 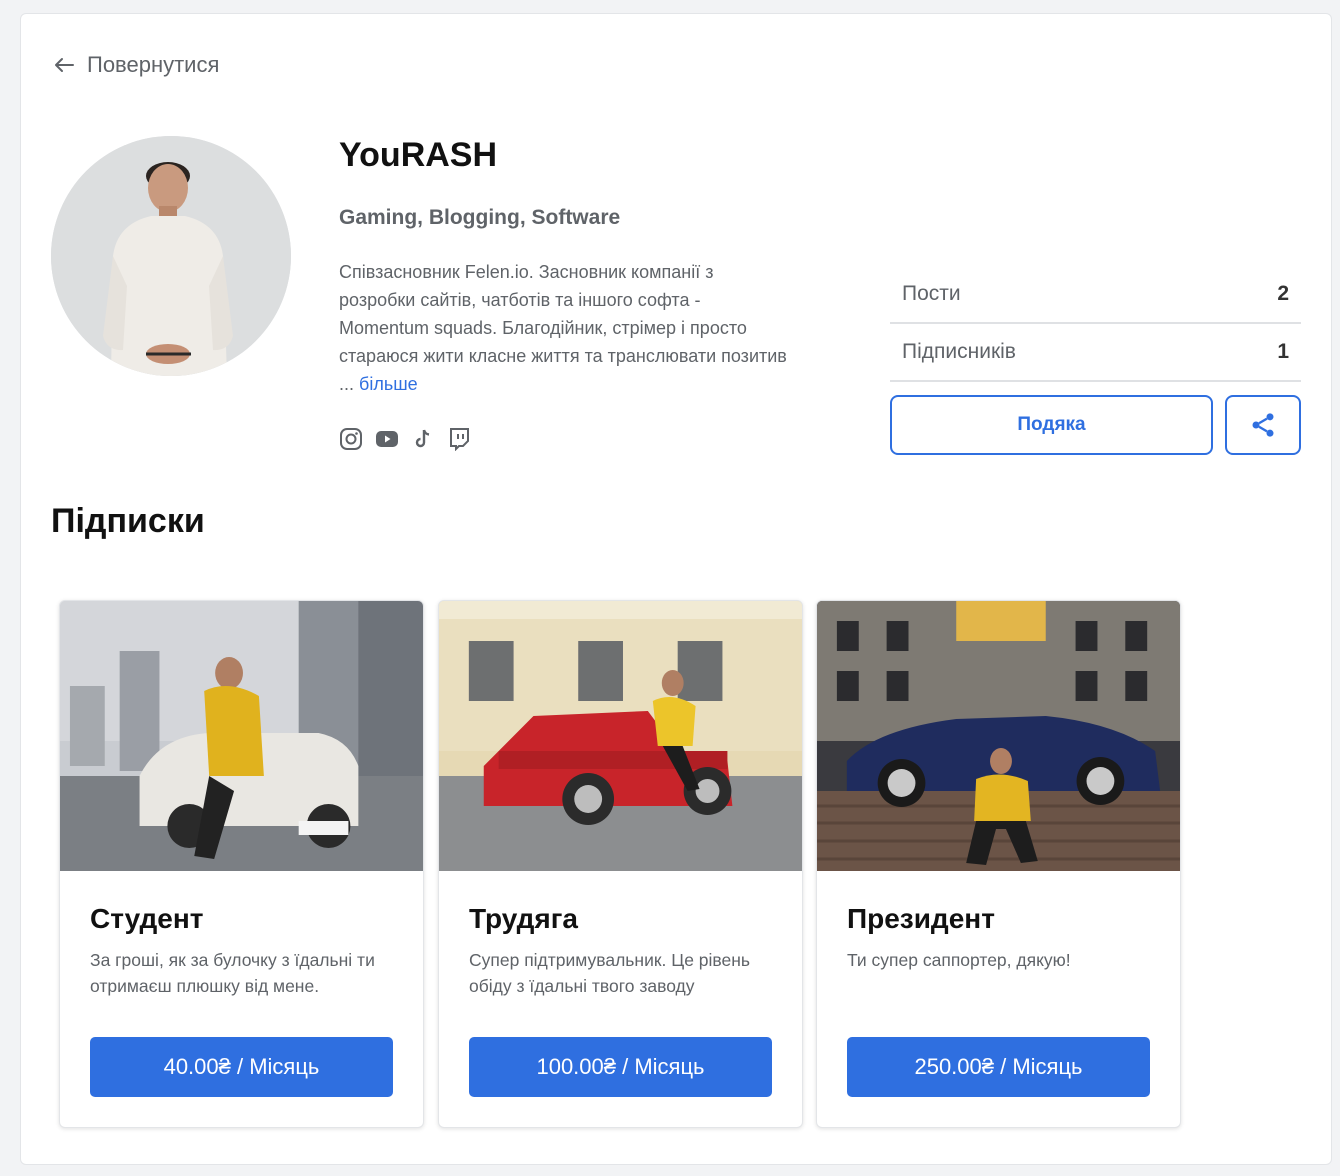 I want to click on tier-subscribe-button: 250.00₴ / Місяць, so click(x=998, y=1067).